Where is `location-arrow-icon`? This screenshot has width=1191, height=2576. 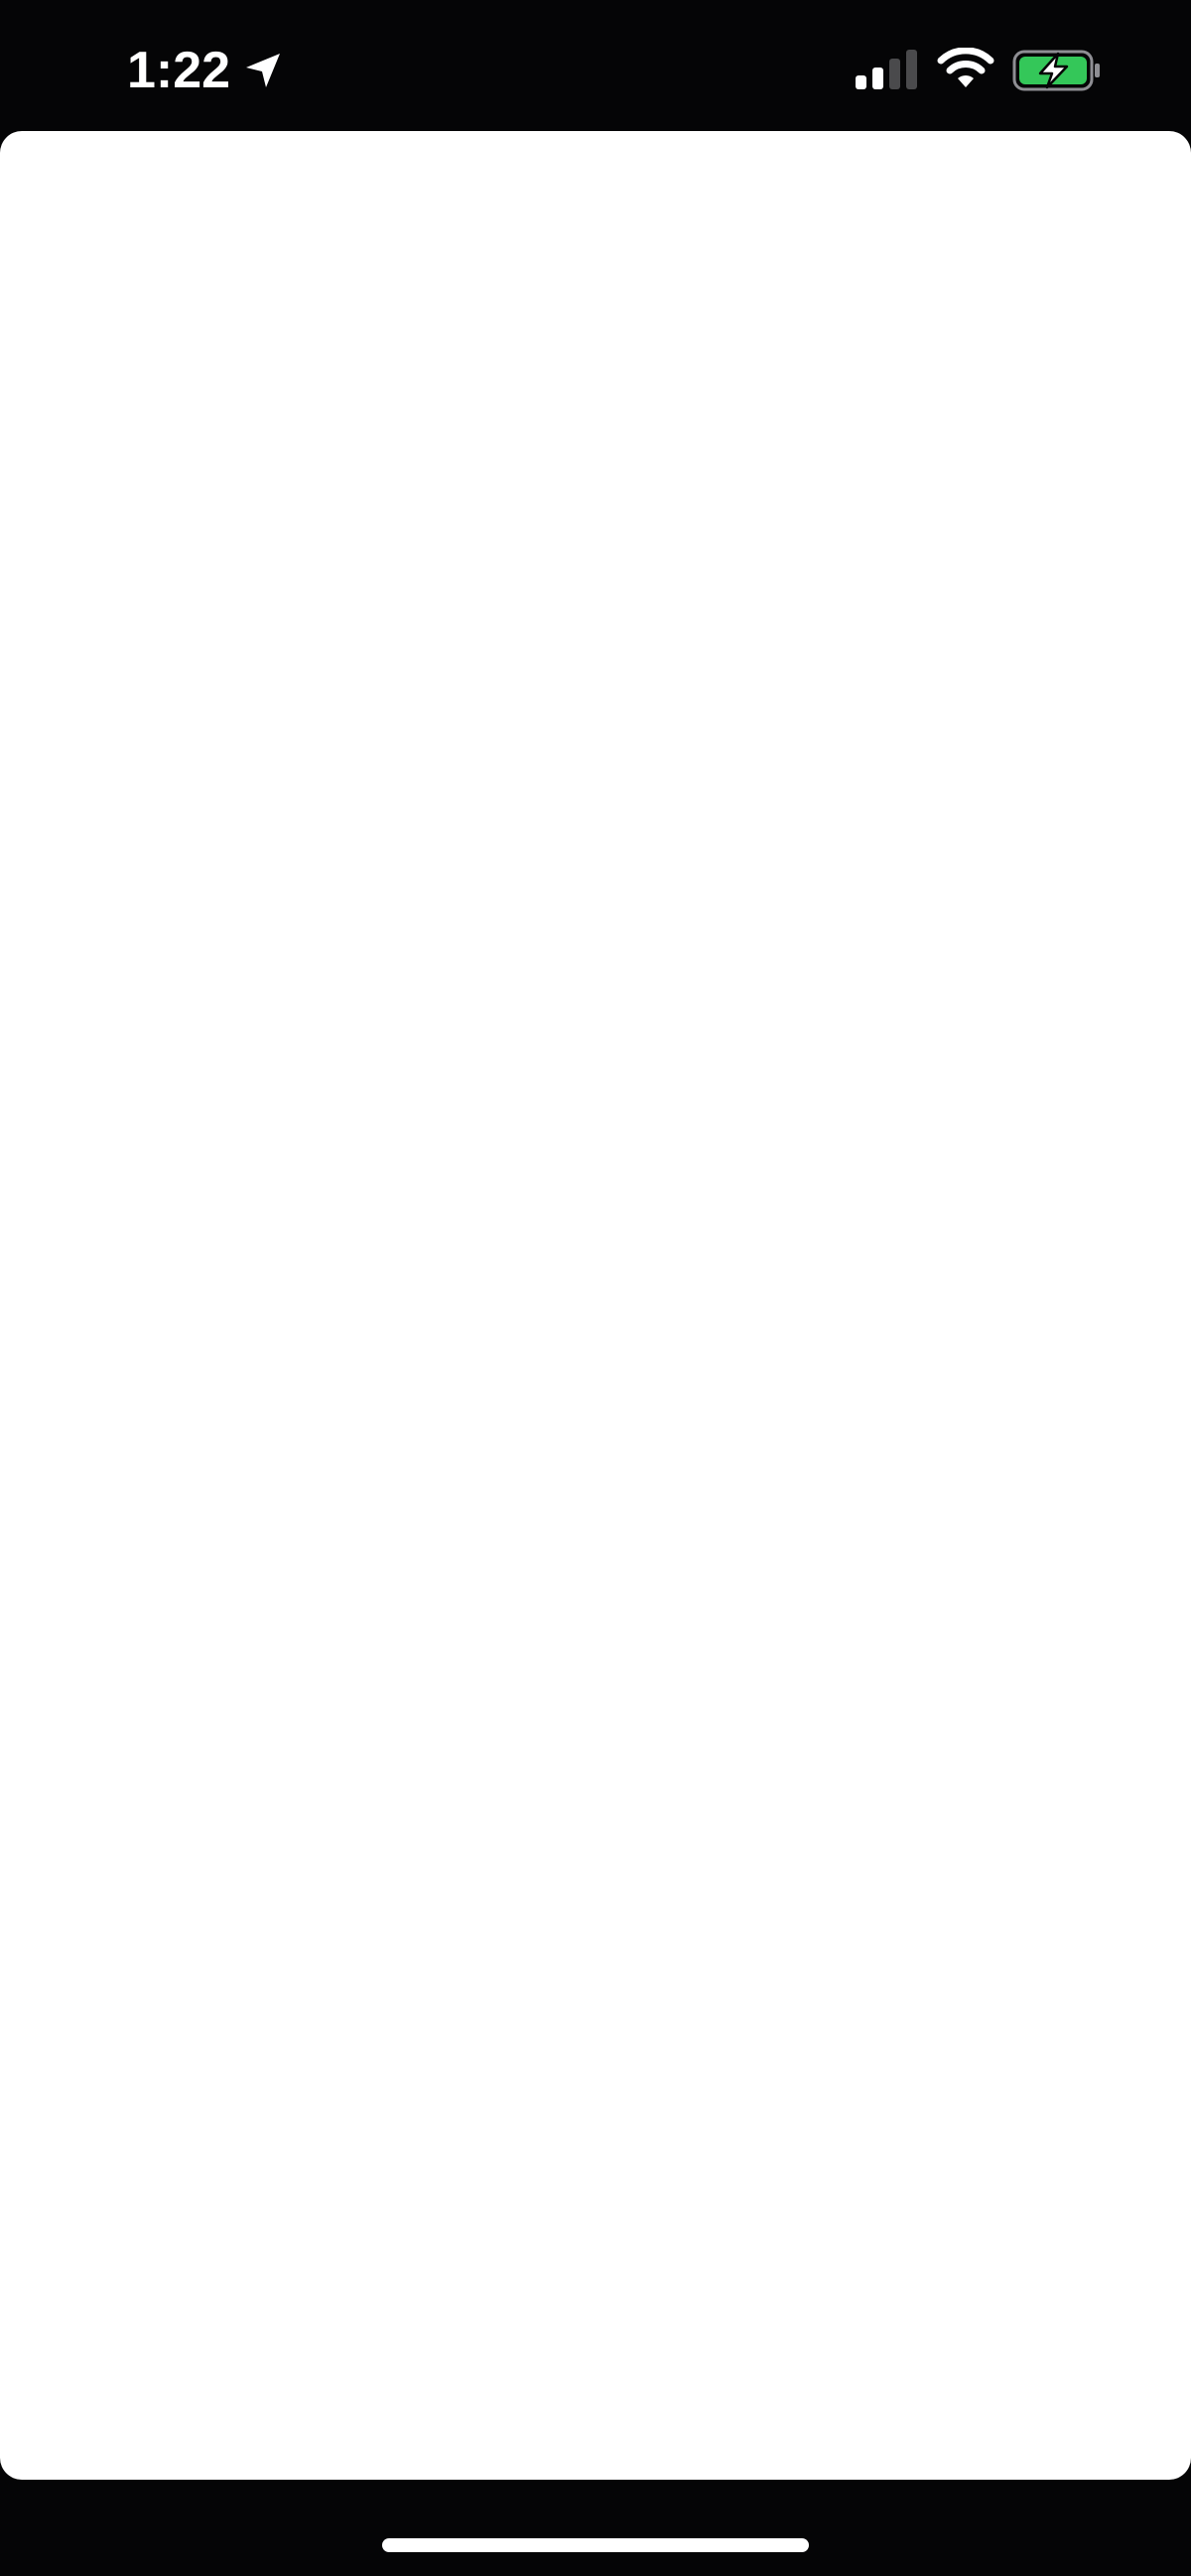 location-arrow-icon is located at coordinates (263, 70).